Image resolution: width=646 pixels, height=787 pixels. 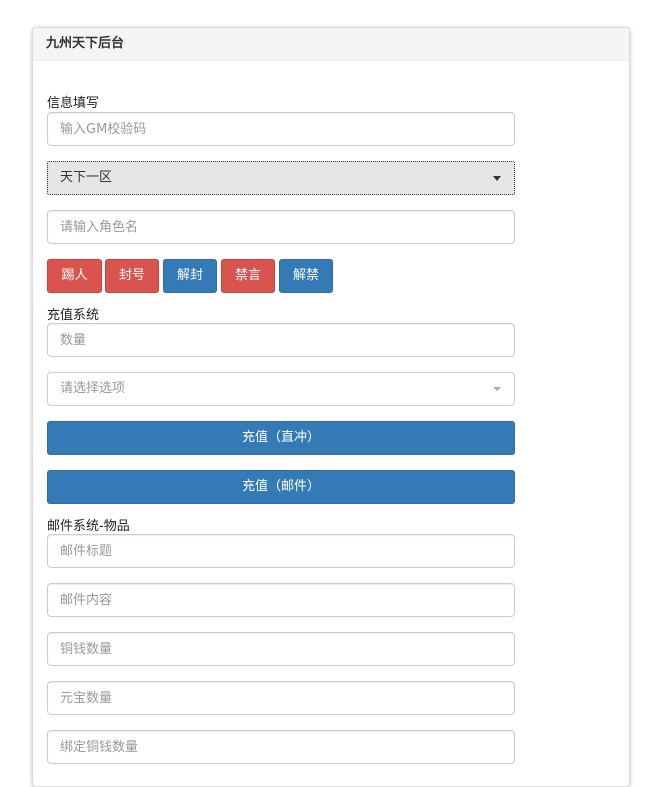 What do you see at coordinates (281, 129) in the screenshot?
I see `gm-code-input` at bounding box center [281, 129].